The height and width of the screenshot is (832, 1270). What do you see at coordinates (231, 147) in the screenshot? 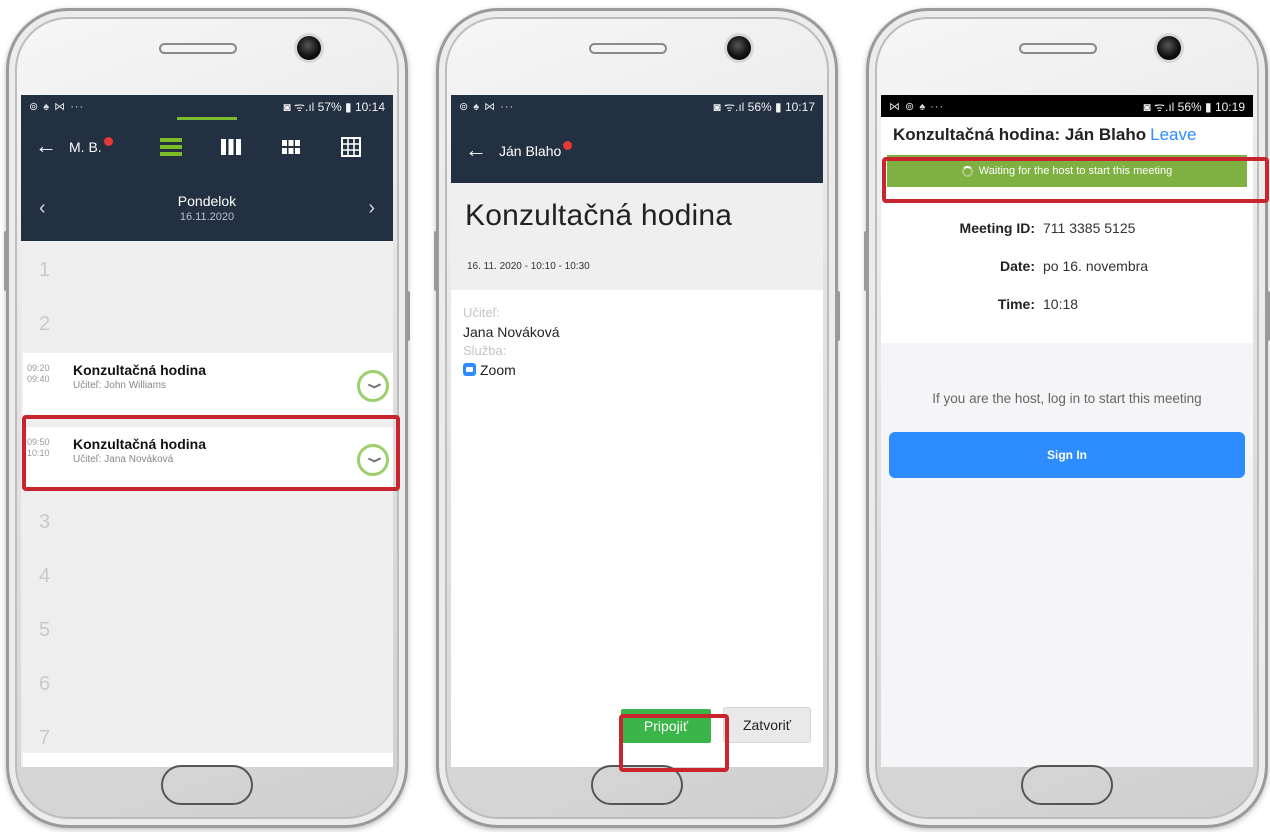
I see `week-view-icon` at bounding box center [231, 147].